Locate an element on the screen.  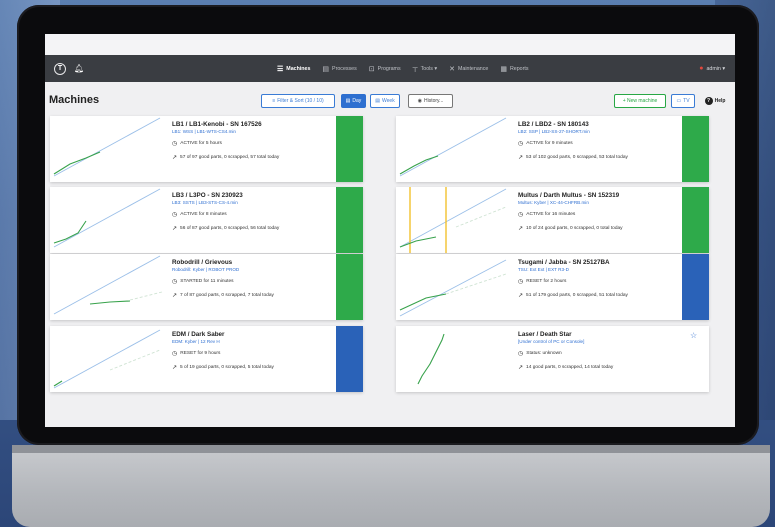
machine-status-row: ◷ ACTIVE for 8 minutes is located at coordinates (254, 214).